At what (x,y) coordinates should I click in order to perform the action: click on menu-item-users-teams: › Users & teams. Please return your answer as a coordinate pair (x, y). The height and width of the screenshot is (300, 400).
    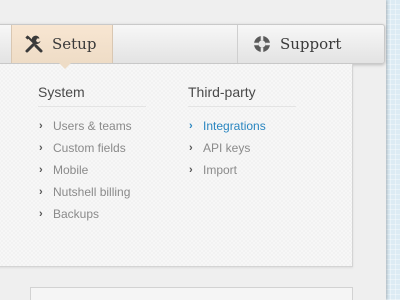
    Looking at the image, I should click on (92, 126).